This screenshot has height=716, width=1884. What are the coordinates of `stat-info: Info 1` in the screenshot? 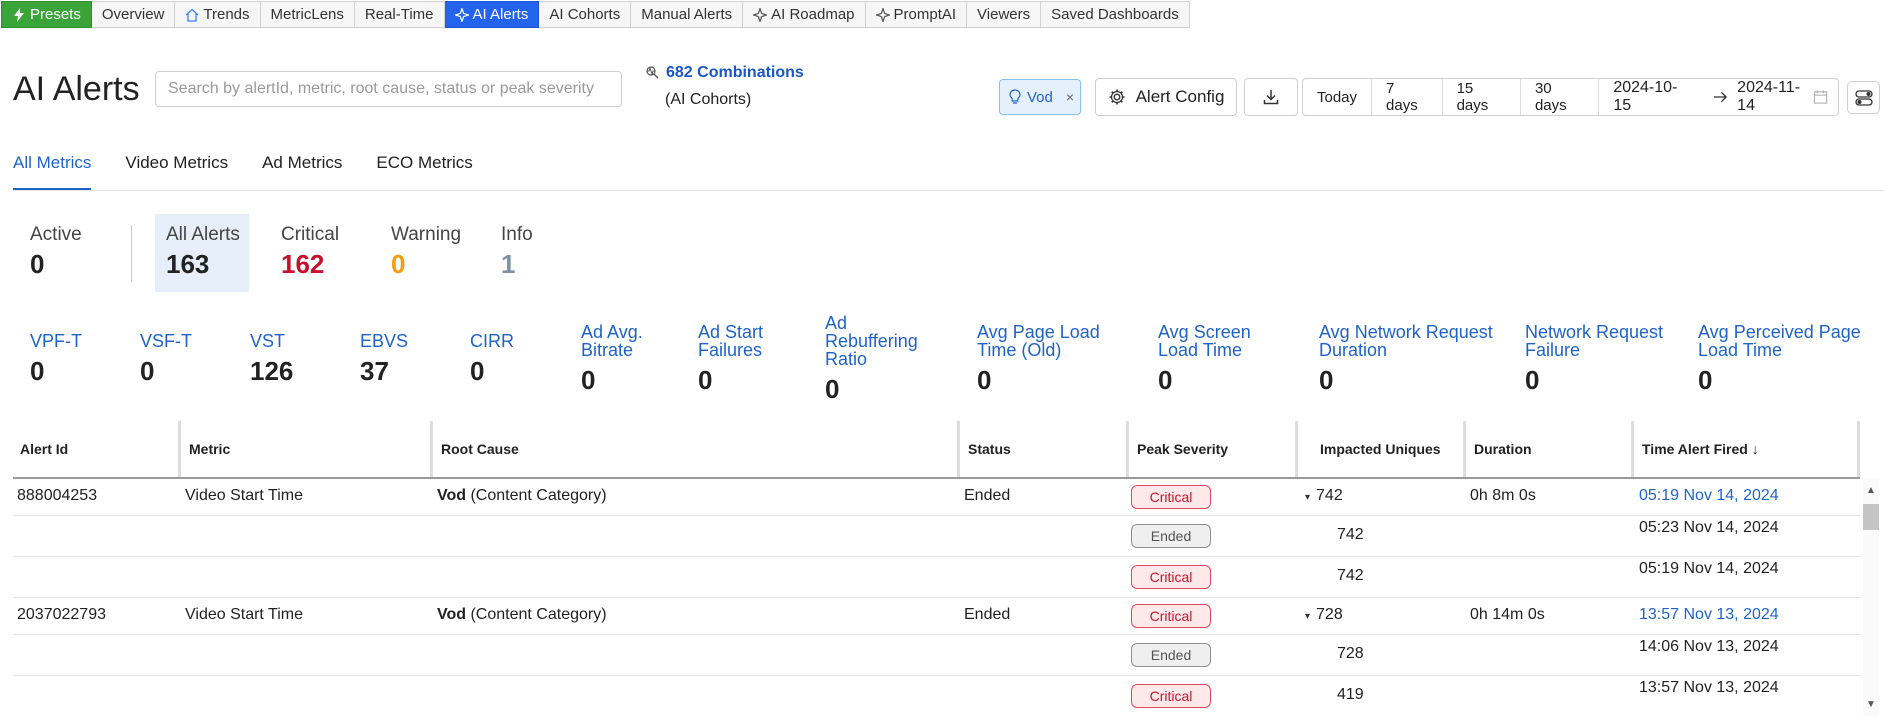 It's located at (517, 252).